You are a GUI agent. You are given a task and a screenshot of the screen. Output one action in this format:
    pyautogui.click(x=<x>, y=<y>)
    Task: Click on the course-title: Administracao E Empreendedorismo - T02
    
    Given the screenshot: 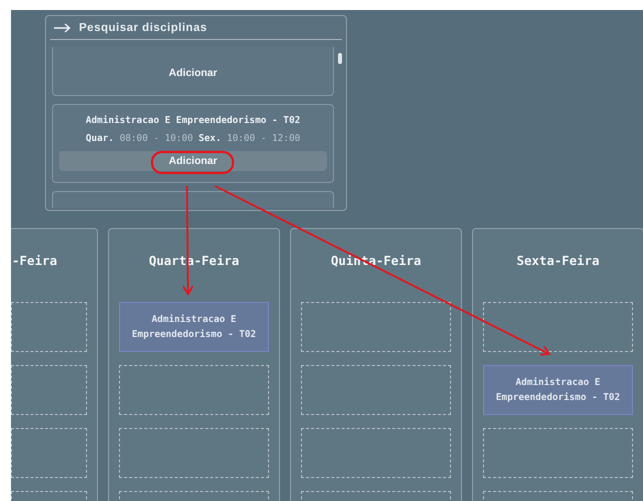 What is the action you would take?
    pyautogui.click(x=193, y=120)
    